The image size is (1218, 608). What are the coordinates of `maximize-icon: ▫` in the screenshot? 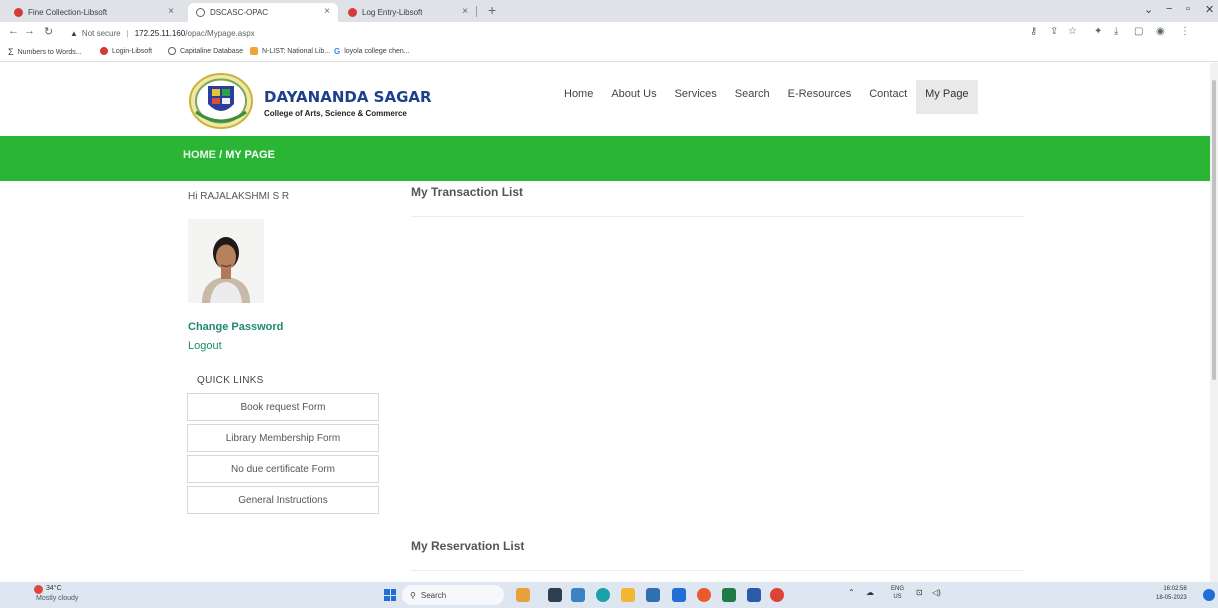 It's located at (1188, 9).